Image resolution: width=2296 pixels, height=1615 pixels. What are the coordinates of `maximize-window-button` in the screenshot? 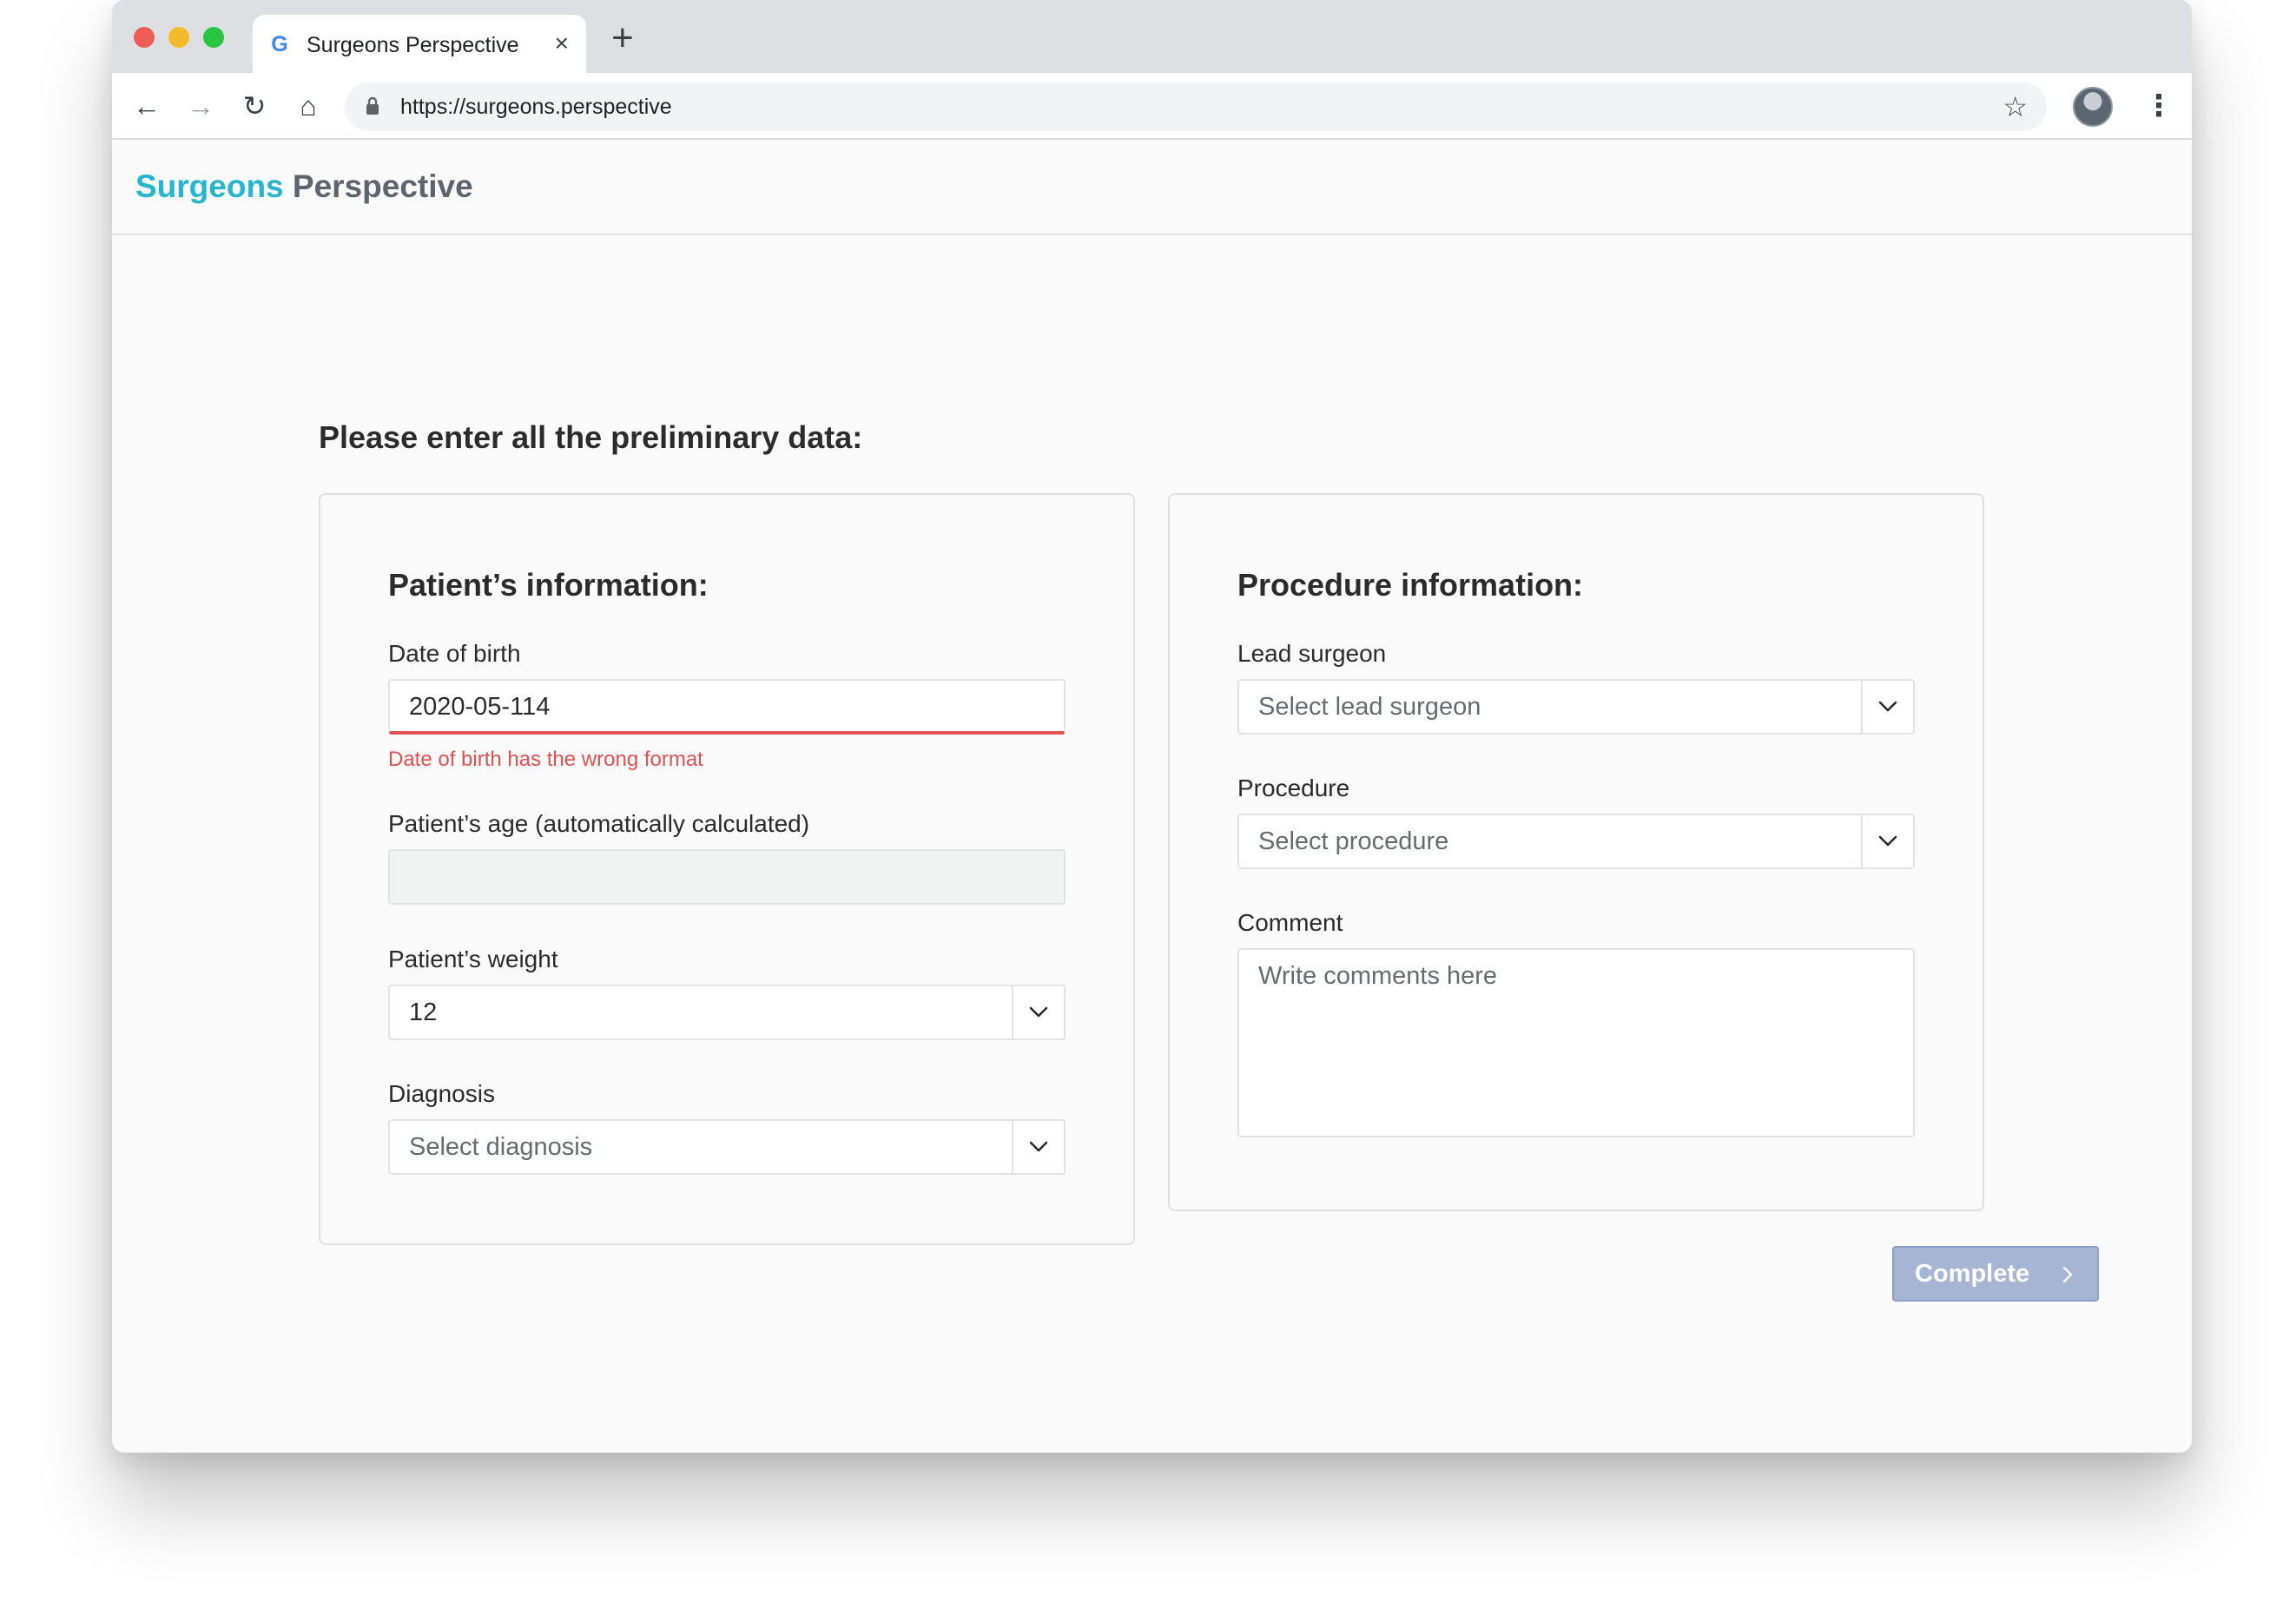 It's located at (213, 37).